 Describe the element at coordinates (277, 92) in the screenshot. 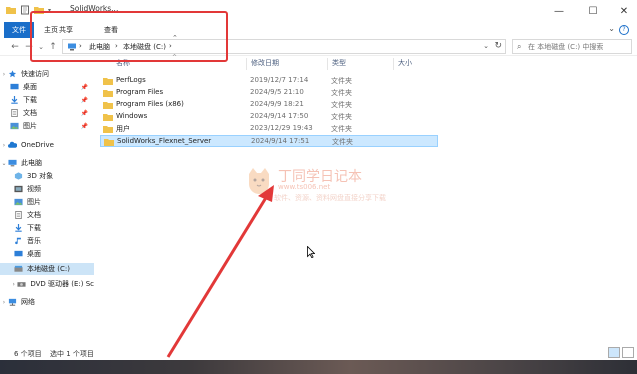

I see `file-date: 2024/9/5 21:10` at that location.